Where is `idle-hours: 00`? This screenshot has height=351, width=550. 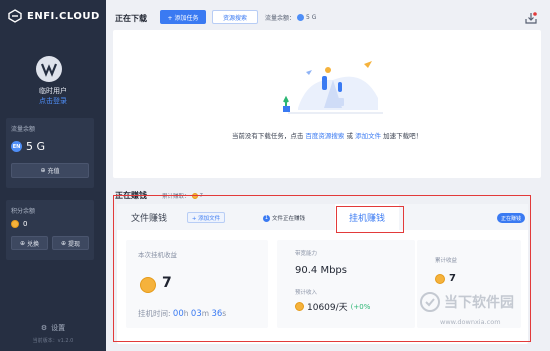
idle-hours: 00 is located at coordinates (178, 314).